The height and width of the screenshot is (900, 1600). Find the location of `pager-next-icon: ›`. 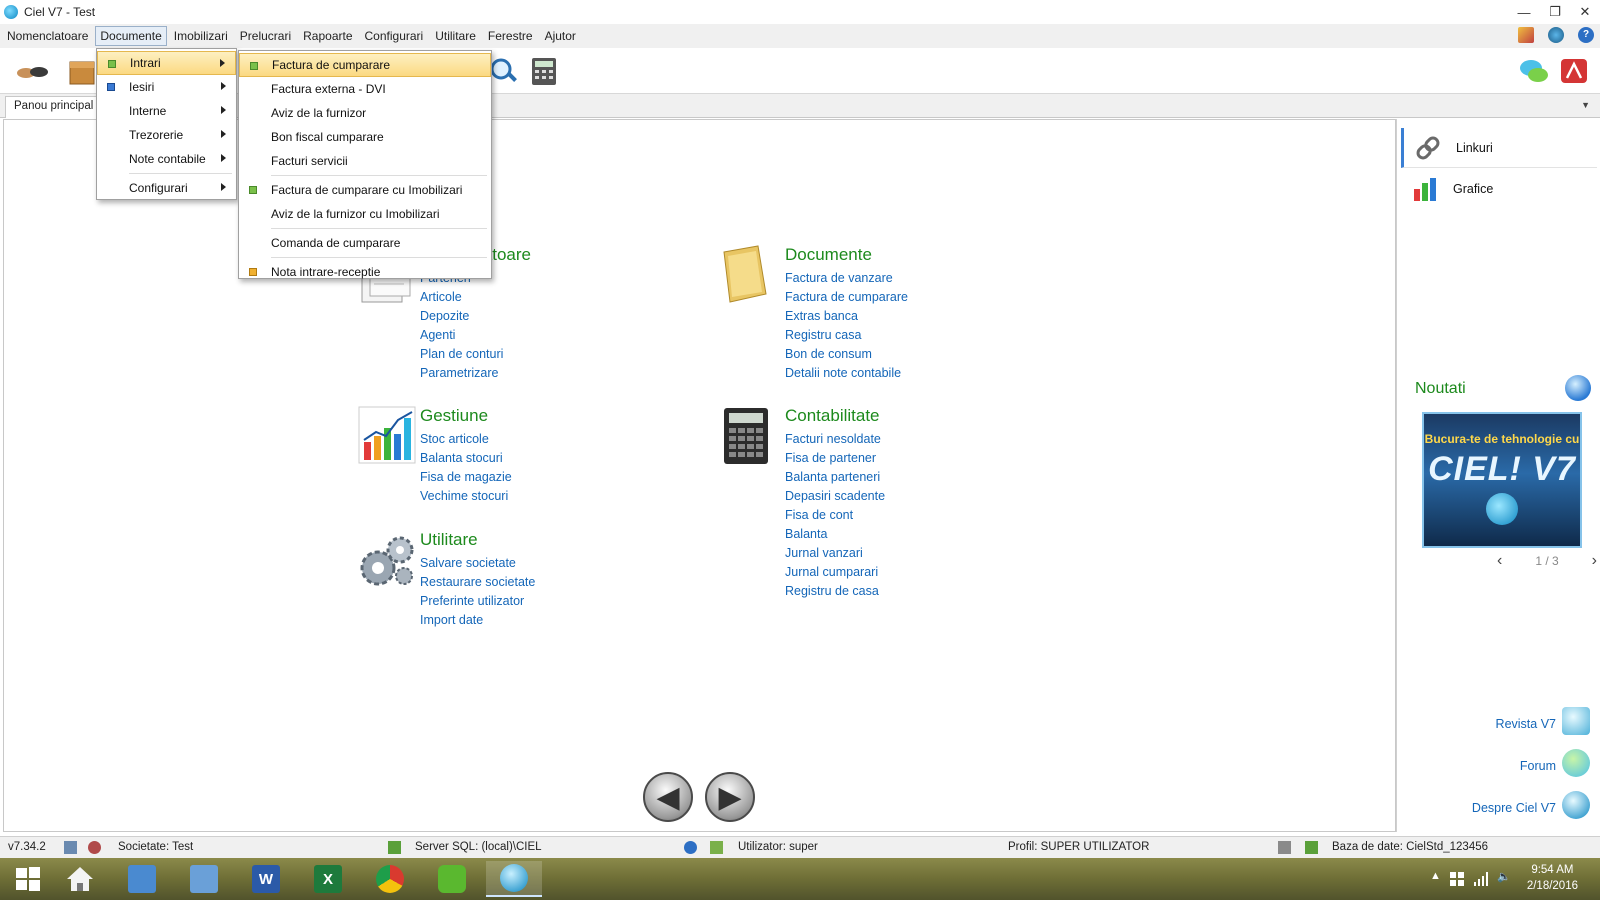

pager-next-icon: › is located at coordinates (1594, 561).